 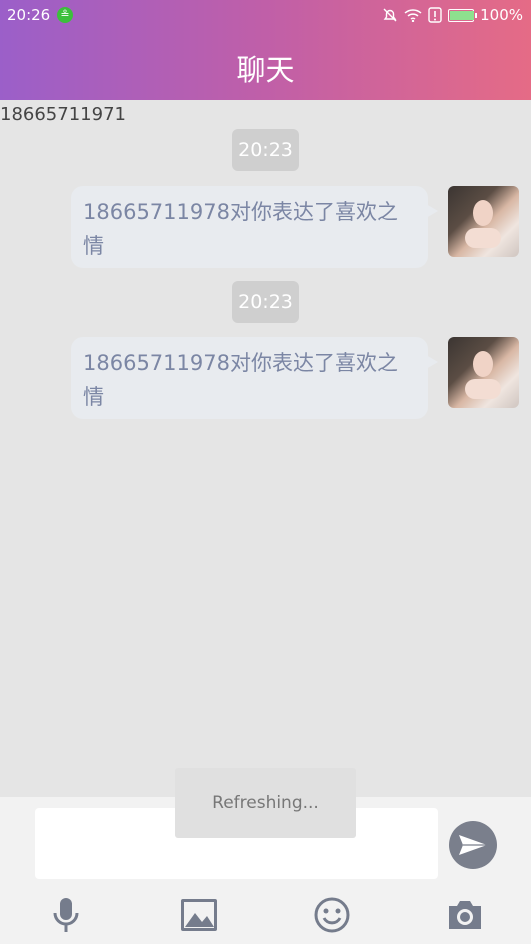 What do you see at coordinates (390, 15) in the screenshot?
I see `mute-icon` at bounding box center [390, 15].